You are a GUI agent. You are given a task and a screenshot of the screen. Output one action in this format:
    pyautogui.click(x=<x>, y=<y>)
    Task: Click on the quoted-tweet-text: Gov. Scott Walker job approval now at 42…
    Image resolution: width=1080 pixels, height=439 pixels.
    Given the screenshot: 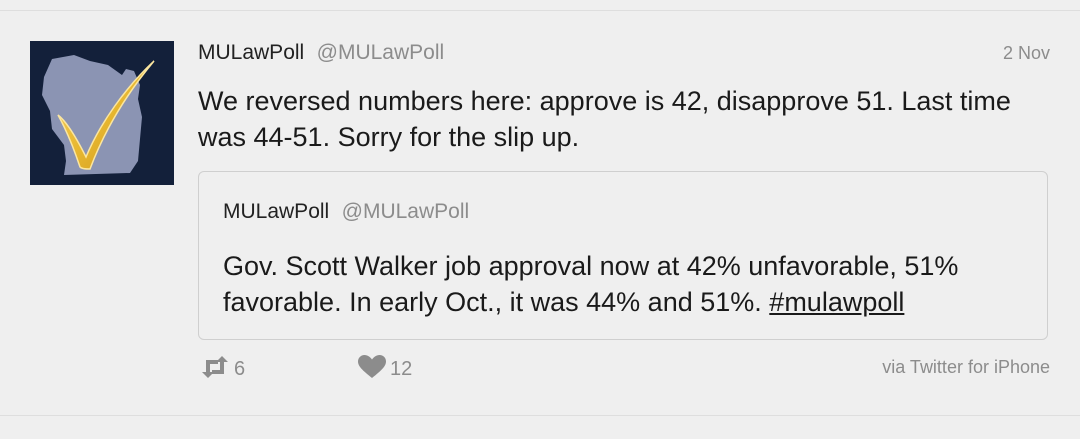 What is the action you would take?
    pyautogui.click(x=628, y=284)
    